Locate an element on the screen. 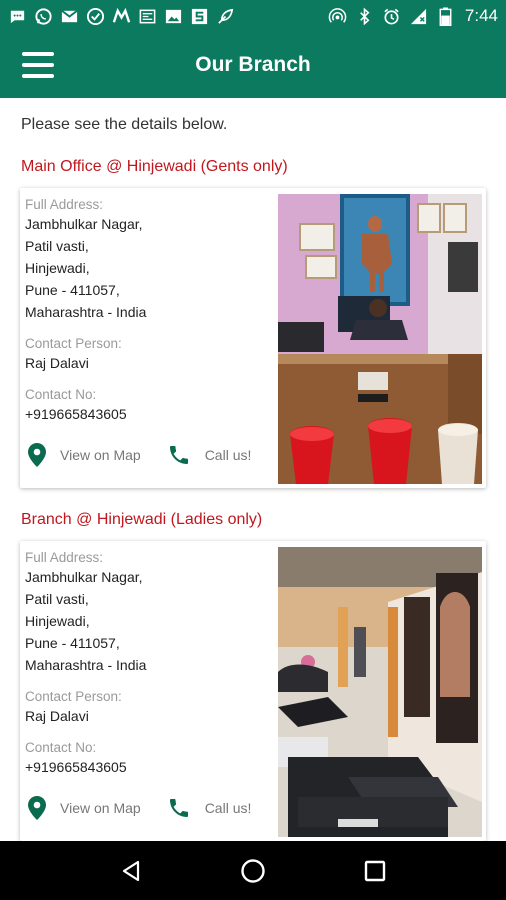 The height and width of the screenshot is (900, 506). image-icon is located at coordinates (173, 16).